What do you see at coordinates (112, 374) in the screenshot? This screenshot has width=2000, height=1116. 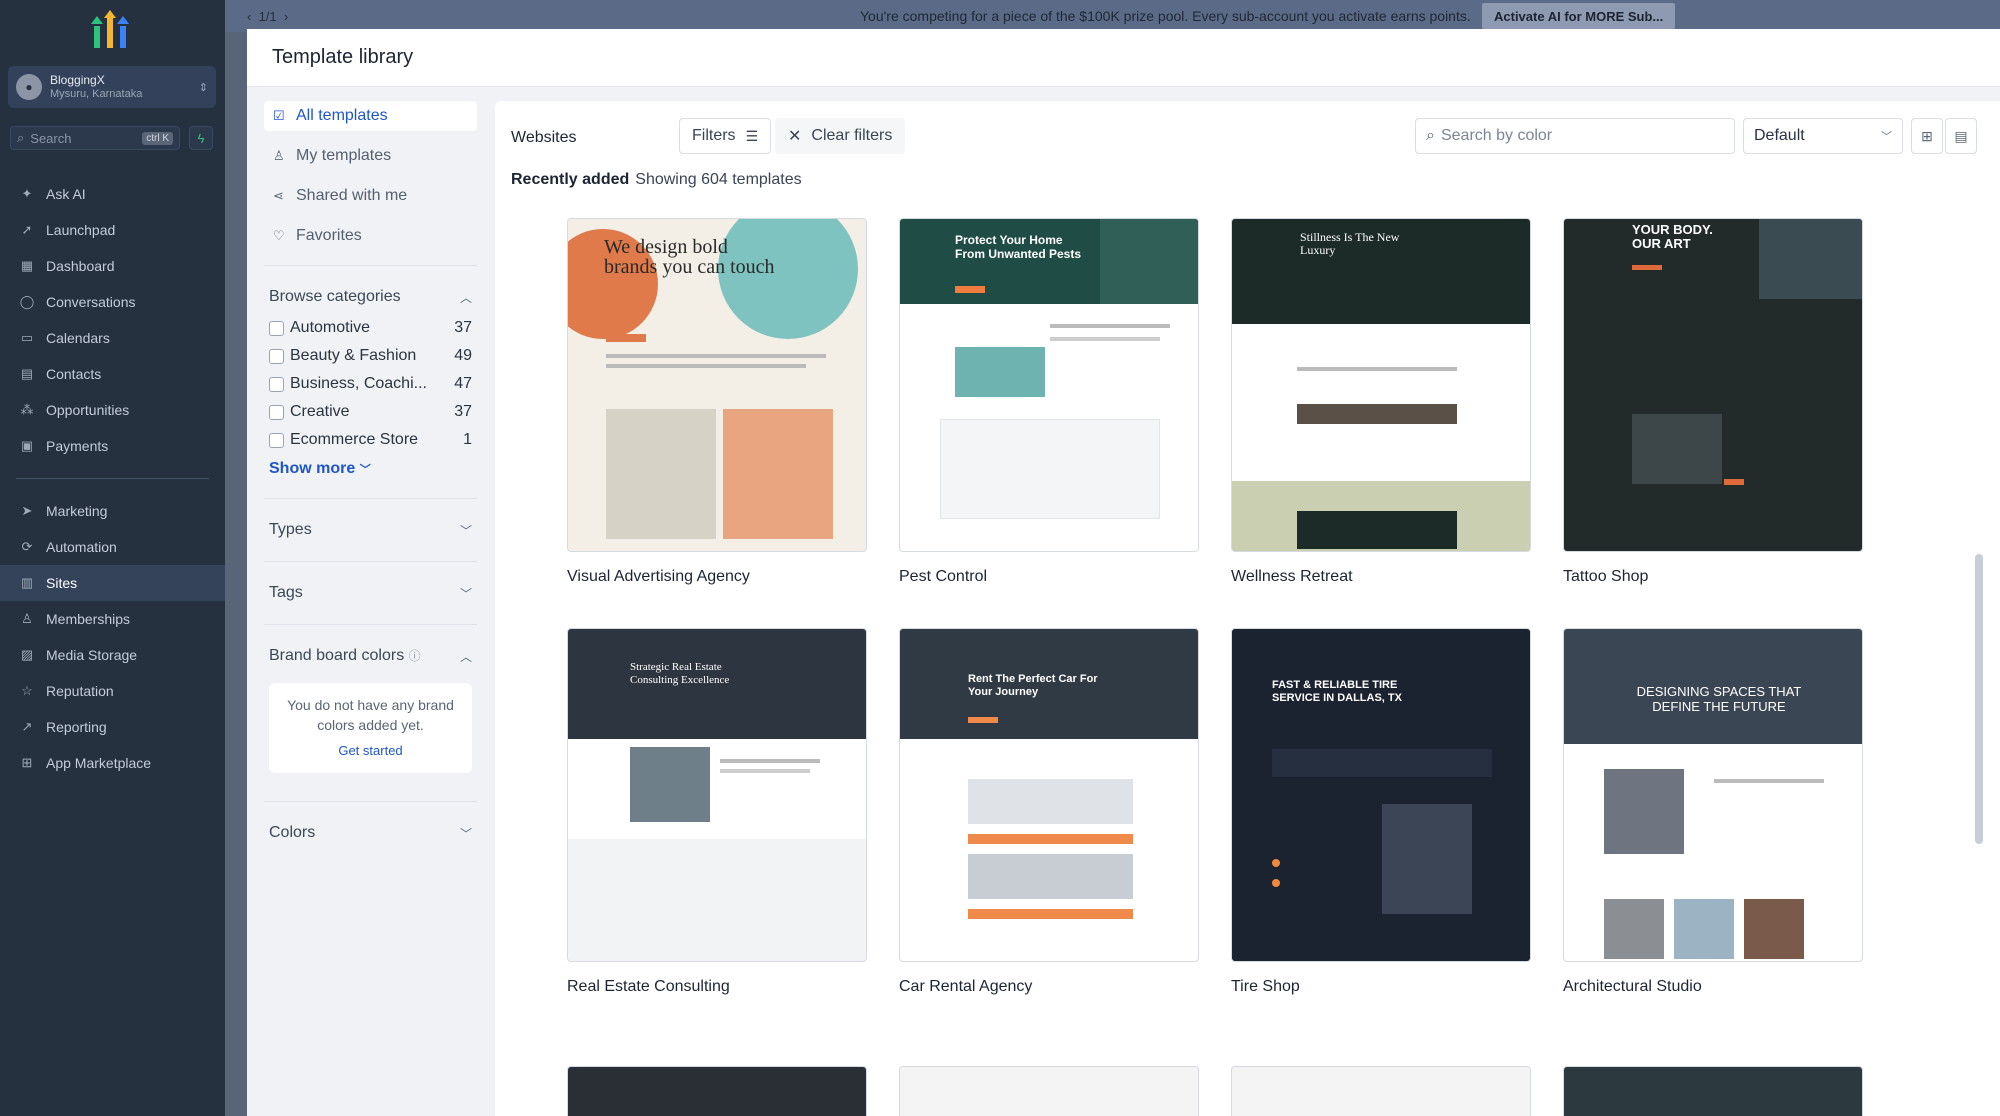 I see `sidebar-item-contacts: ▤ Contacts` at bounding box center [112, 374].